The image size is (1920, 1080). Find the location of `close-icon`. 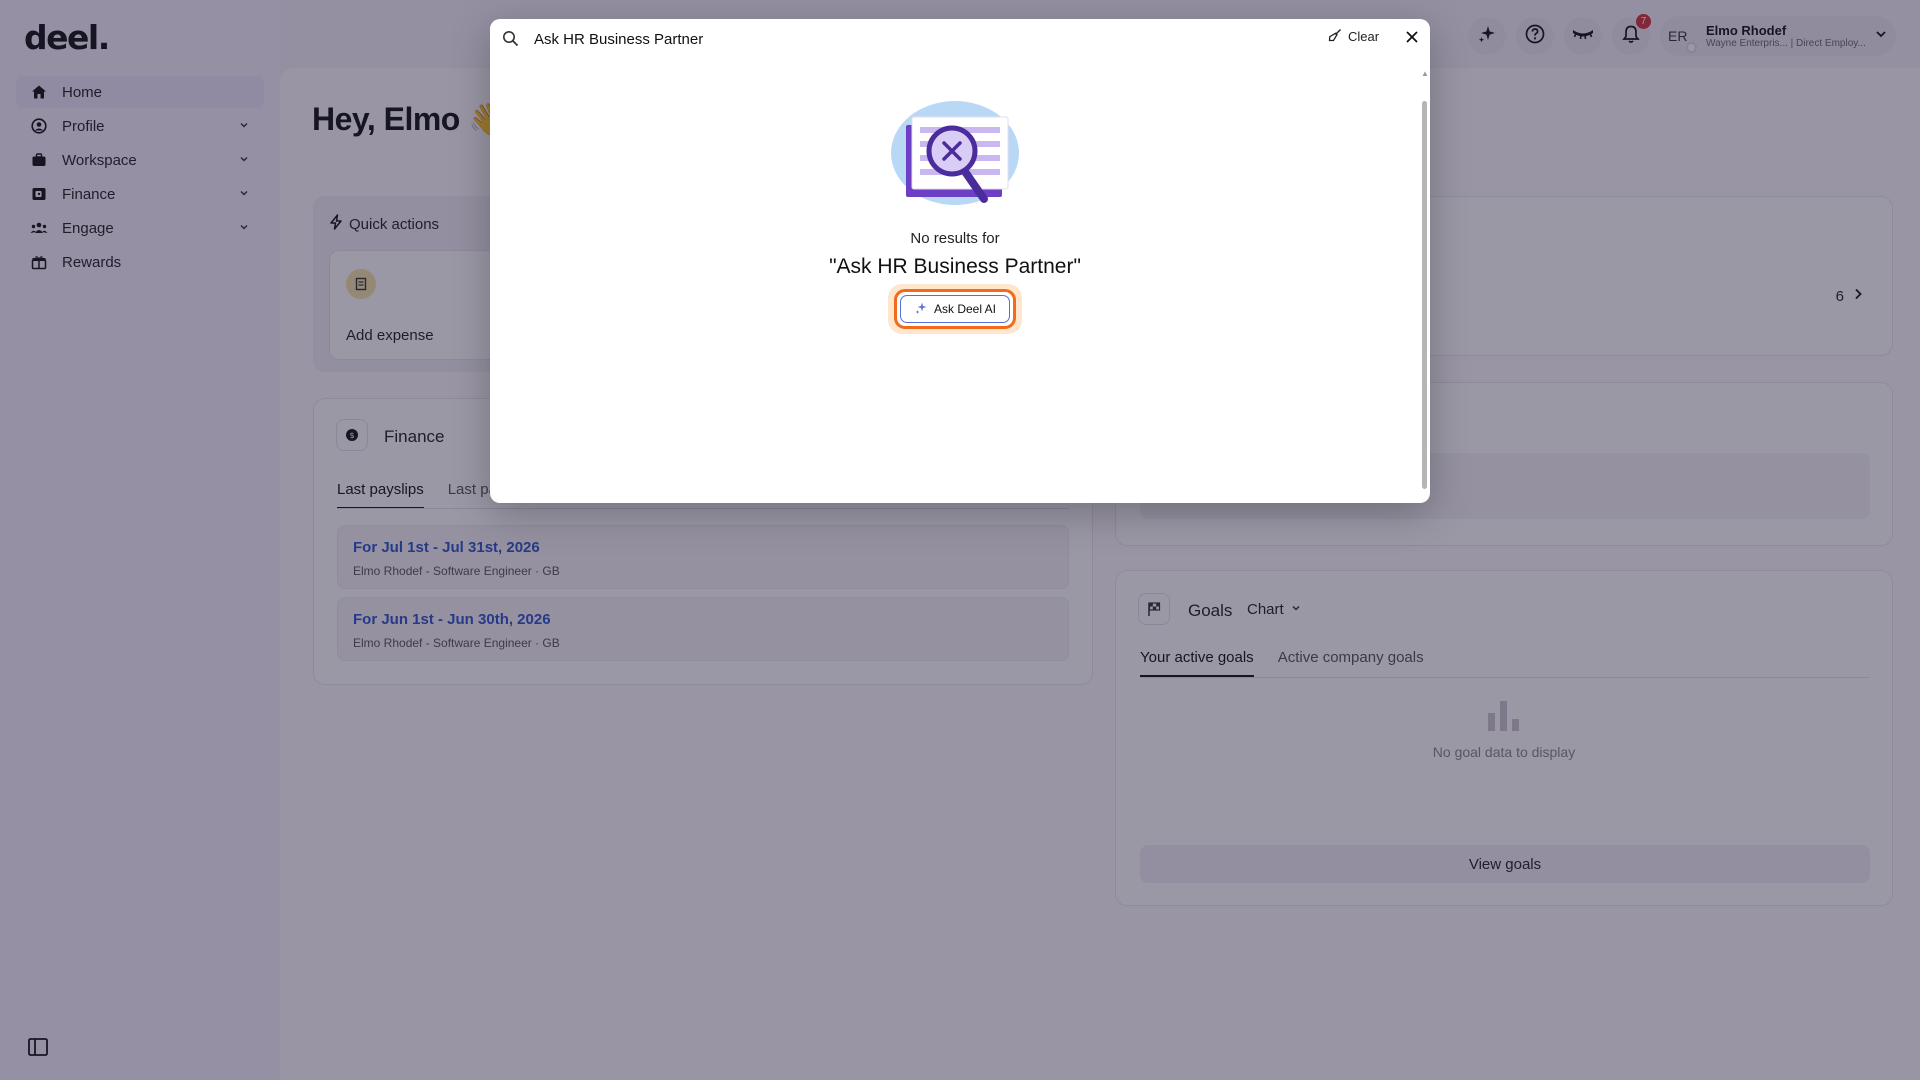

close-icon is located at coordinates (1412, 39).